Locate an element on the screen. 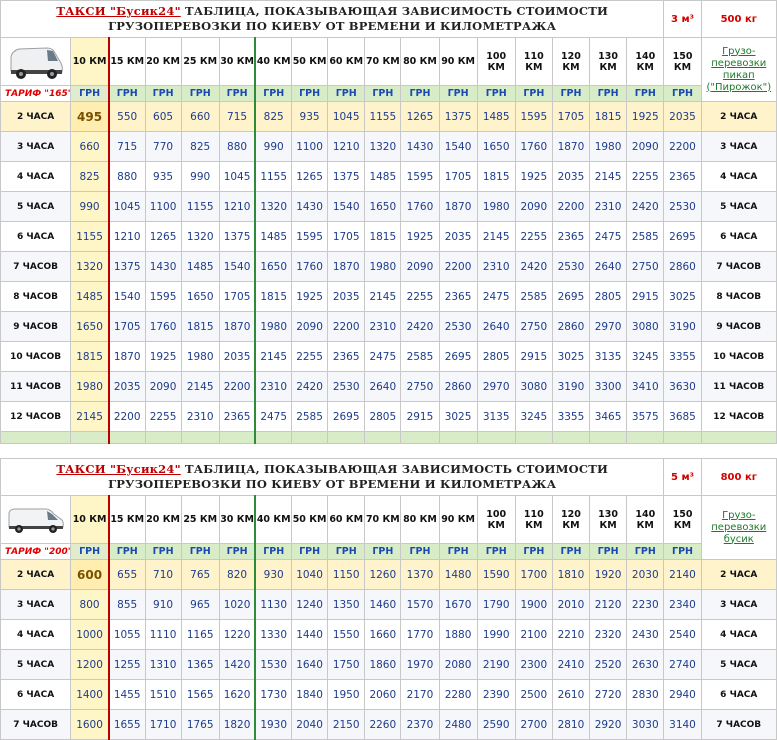  price-cell: 2190 is located at coordinates (496, 664).